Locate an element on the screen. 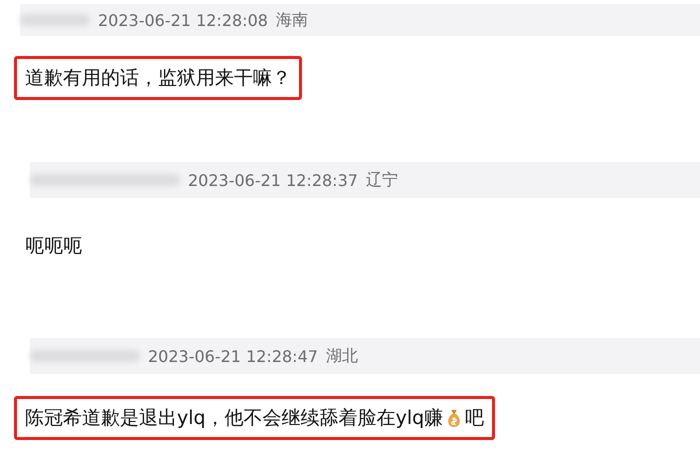 This screenshot has height=456, width=700. comment-location: 海南 is located at coordinates (292, 20).